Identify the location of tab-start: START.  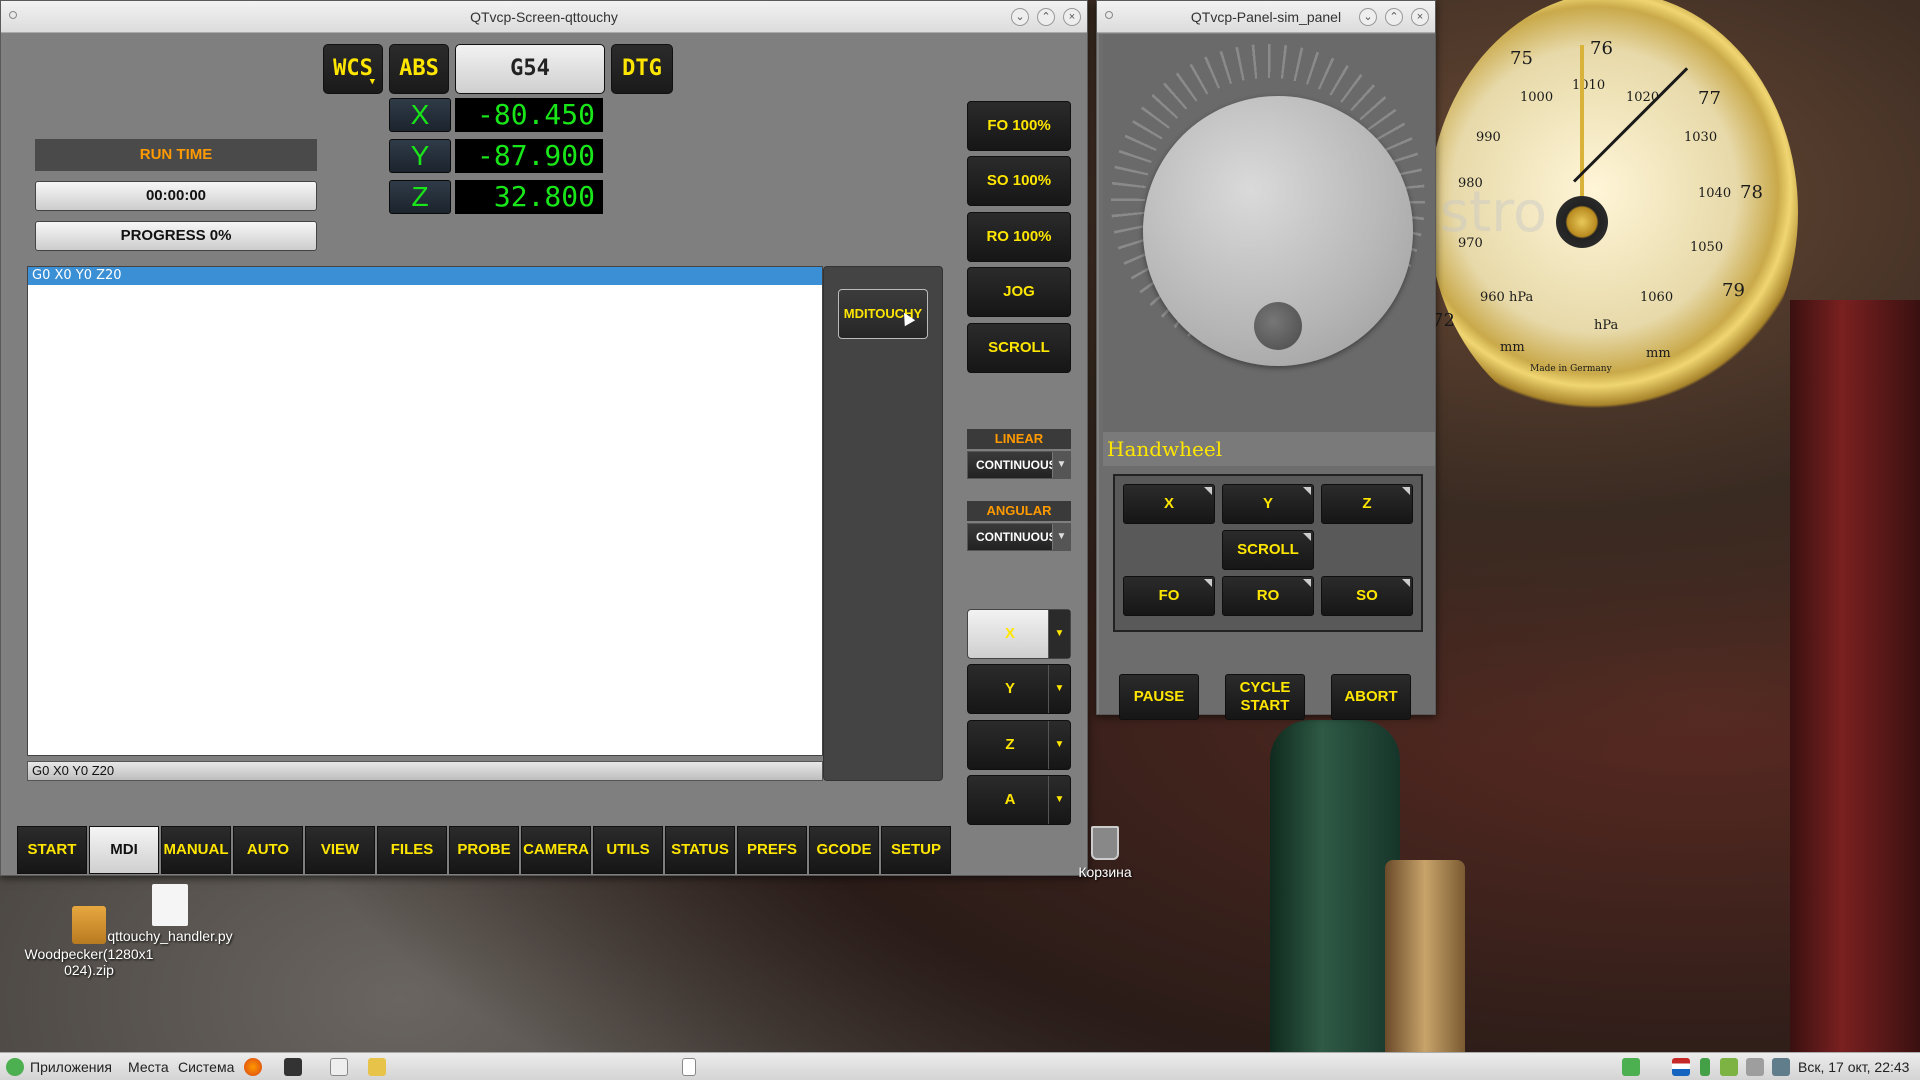
(52, 850).